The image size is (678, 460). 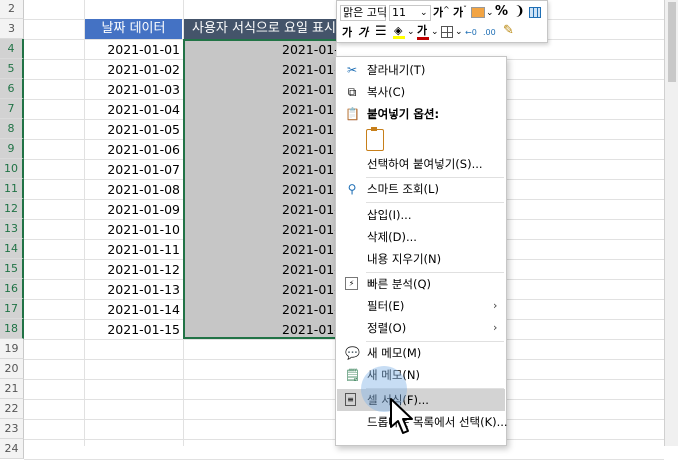 What do you see at coordinates (447, 32) in the screenshot?
I see `borders-icon` at bounding box center [447, 32].